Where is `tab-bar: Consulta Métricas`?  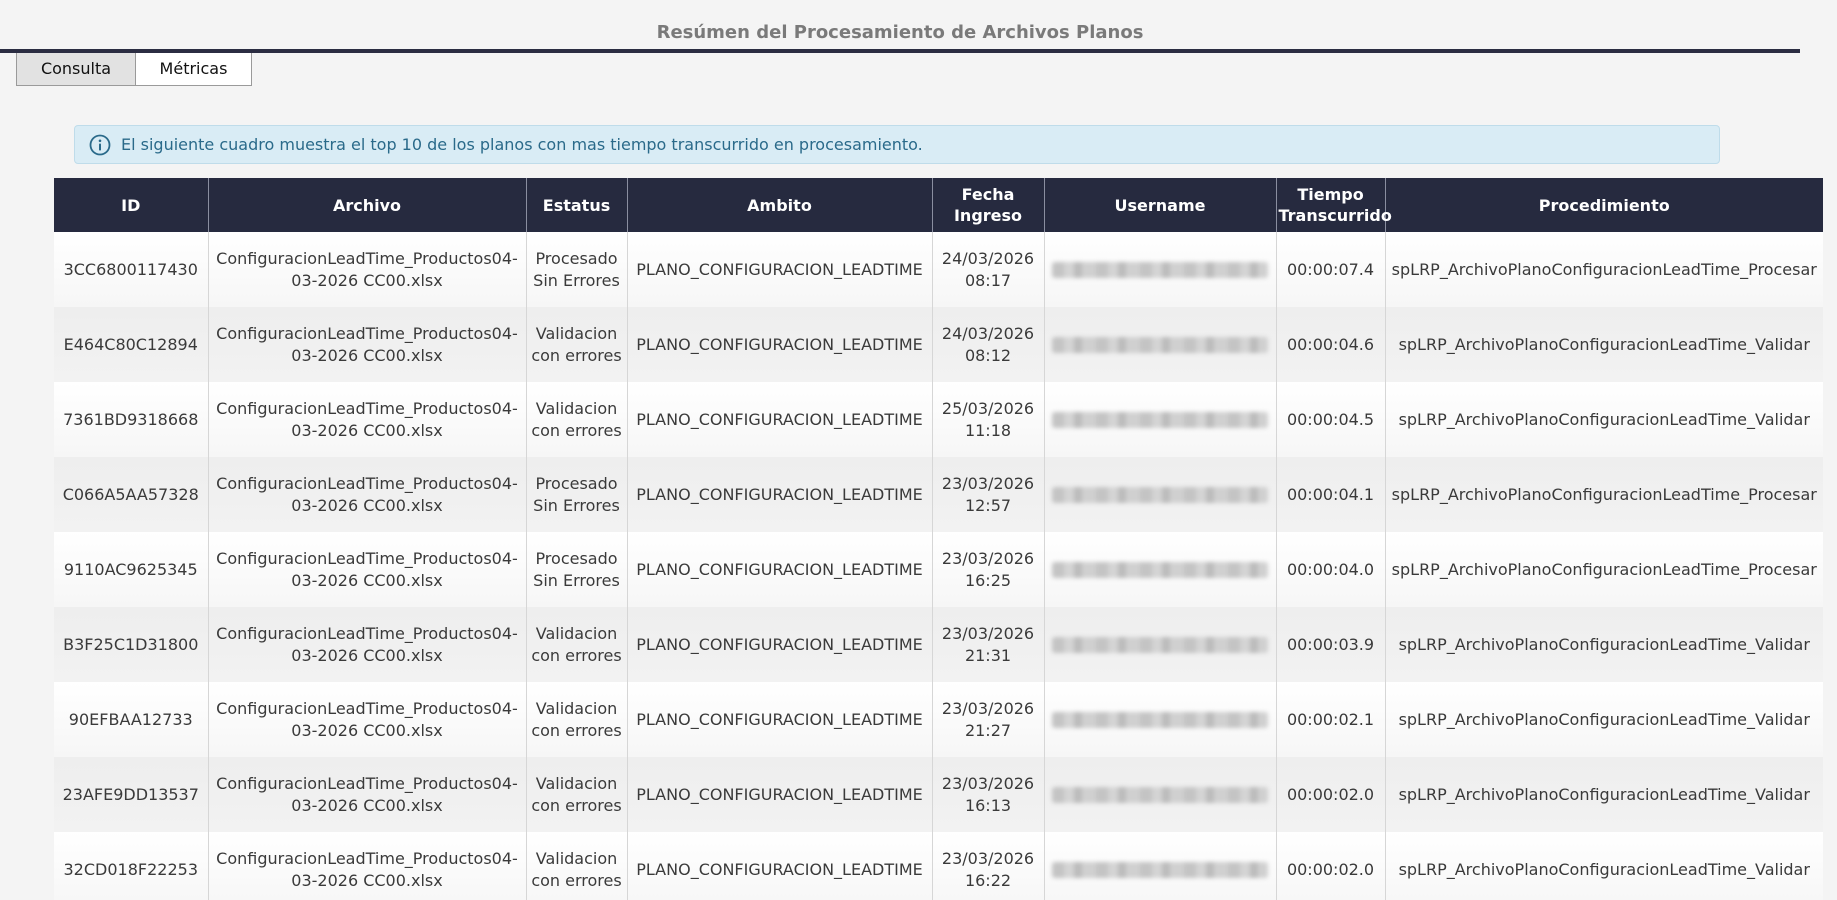
tab-bar: Consulta Métricas is located at coordinates (134, 69).